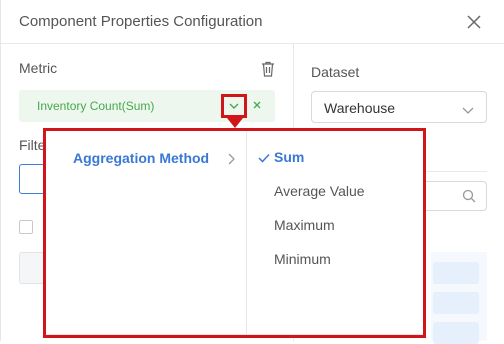 This screenshot has width=504, height=344. What do you see at coordinates (304, 225) in the screenshot?
I see `option-label: Maximum` at bounding box center [304, 225].